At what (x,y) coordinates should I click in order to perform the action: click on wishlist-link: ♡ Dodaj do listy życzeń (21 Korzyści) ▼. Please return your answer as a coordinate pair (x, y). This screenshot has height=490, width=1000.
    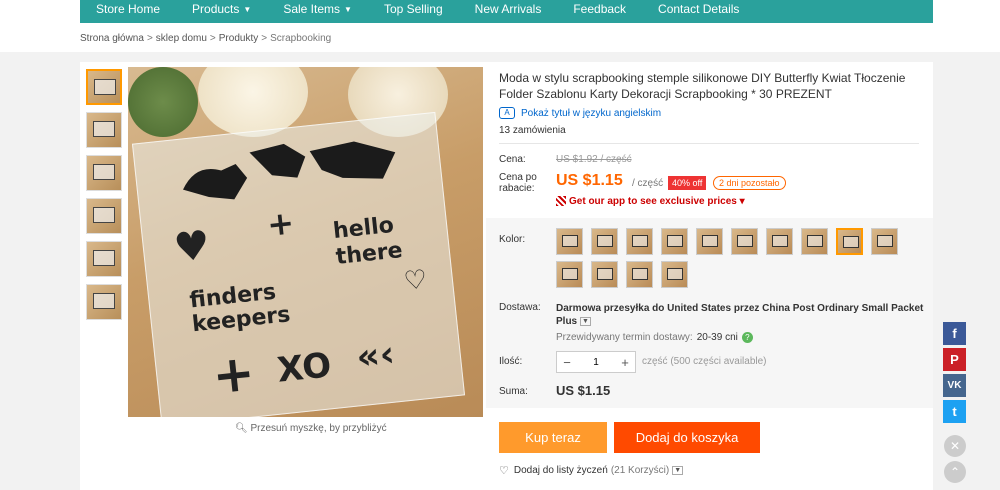
    Looking at the image, I should click on (591, 470).